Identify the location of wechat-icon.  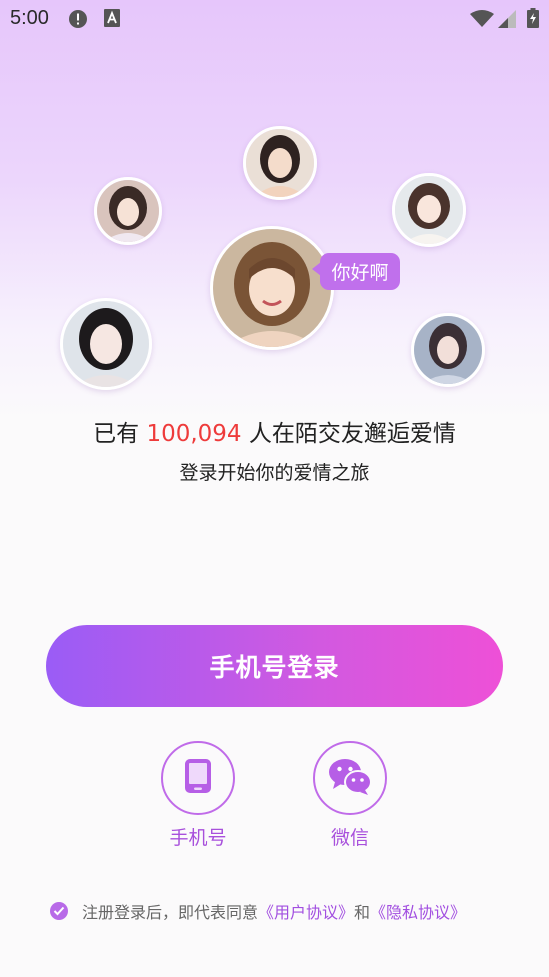
(350, 778).